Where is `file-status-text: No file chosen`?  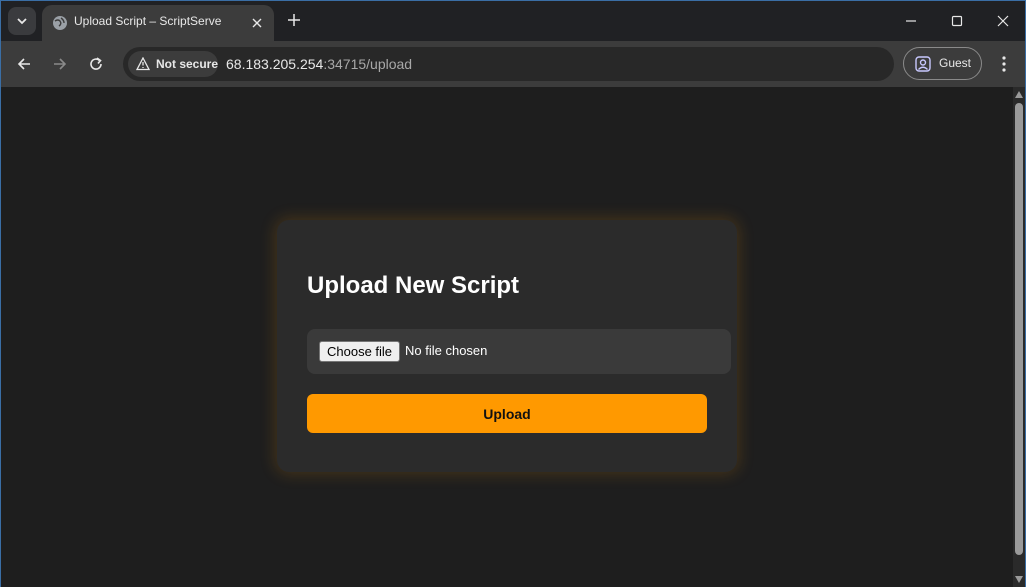 file-status-text: No file chosen is located at coordinates (446, 350).